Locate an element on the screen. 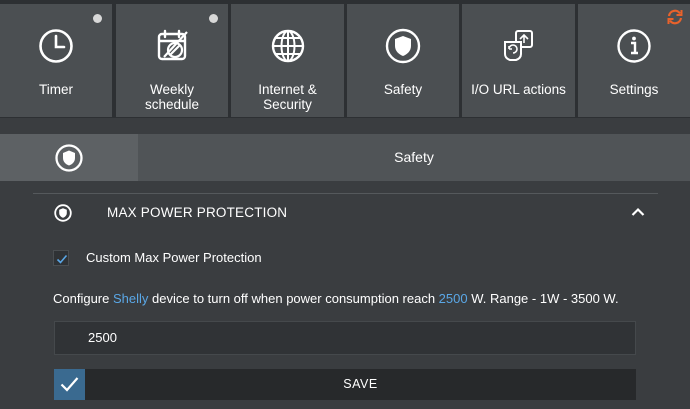  save-label: SAVE is located at coordinates (360, 384).